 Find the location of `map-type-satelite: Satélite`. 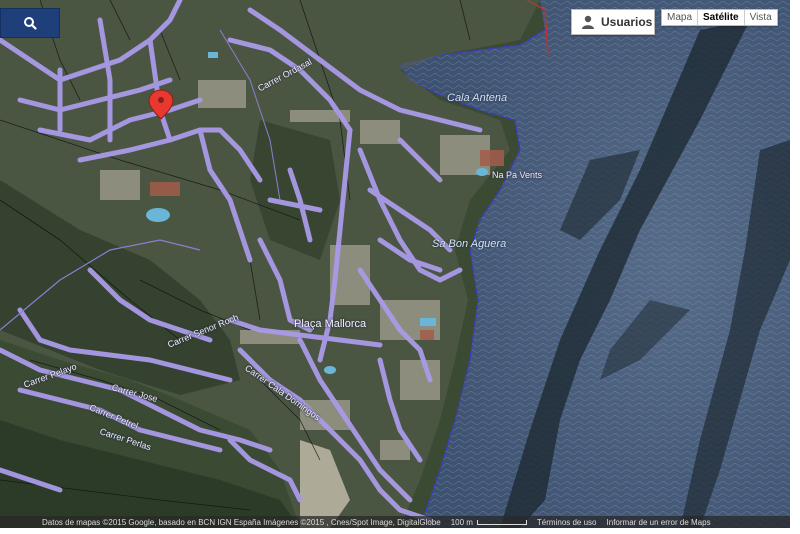

map-type-satelite: Satélite is located at coordinates (721, 17).